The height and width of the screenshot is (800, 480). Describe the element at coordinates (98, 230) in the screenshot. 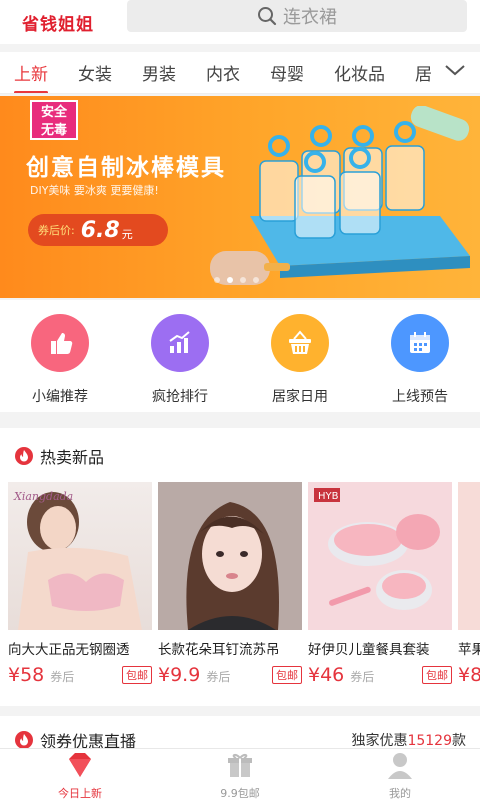

I see `banner-price: 券后价: 6.8 元` at that location.